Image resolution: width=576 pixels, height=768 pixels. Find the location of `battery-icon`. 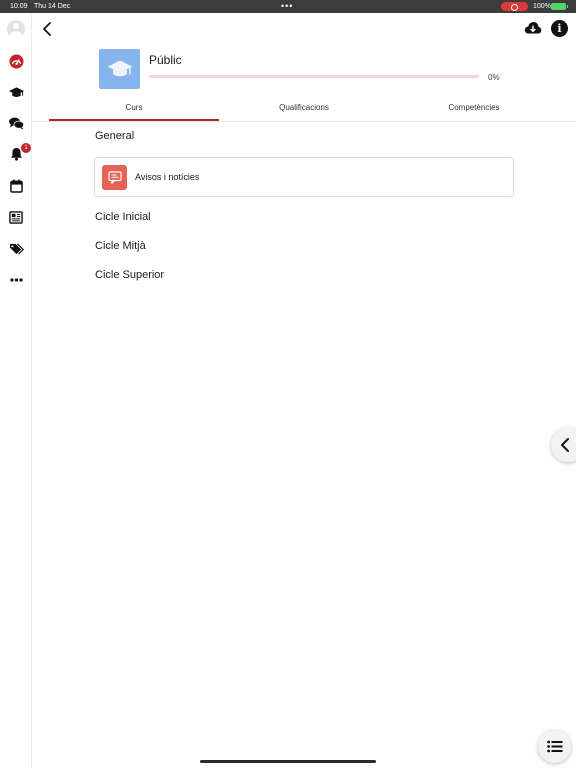

battery-icon is located at coordinates (559, 6).